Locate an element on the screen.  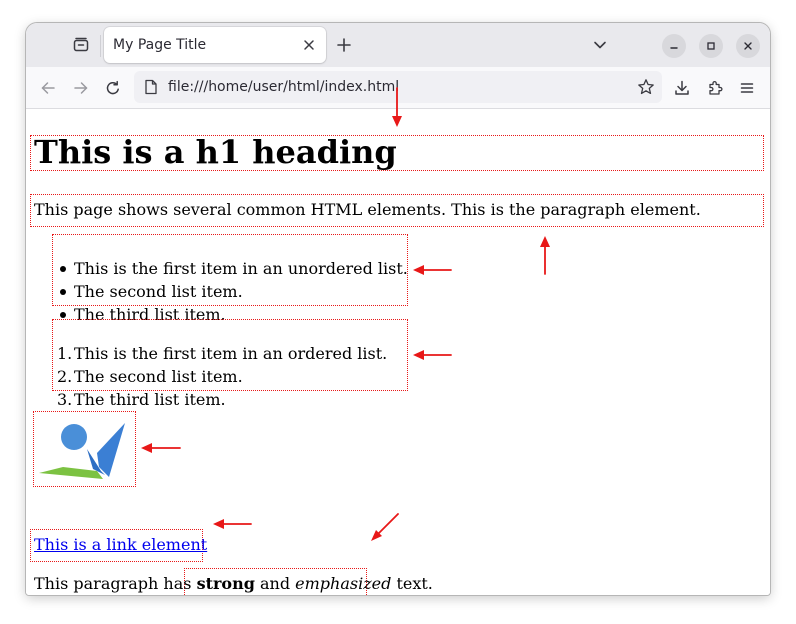
minimize-icon is located at coordinates (674, 48).